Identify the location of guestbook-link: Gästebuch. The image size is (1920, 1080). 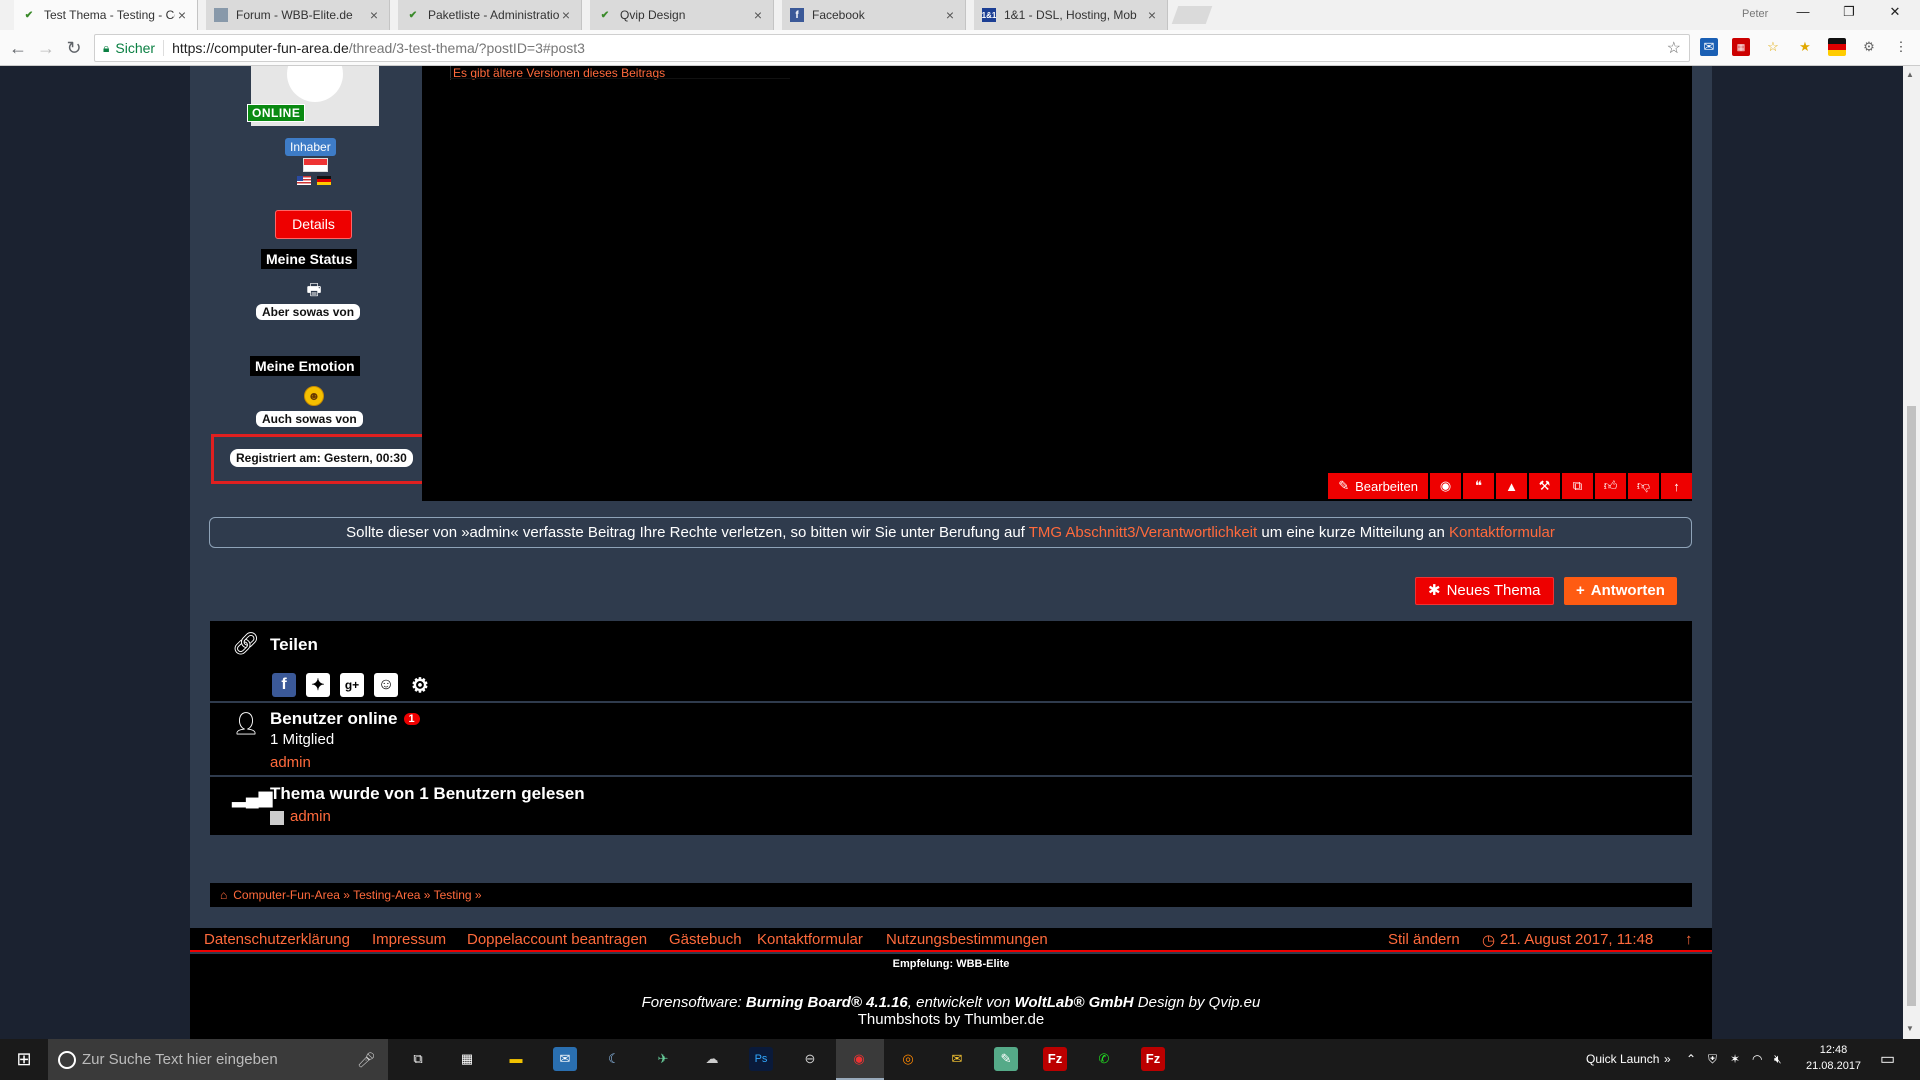
(705, 939).